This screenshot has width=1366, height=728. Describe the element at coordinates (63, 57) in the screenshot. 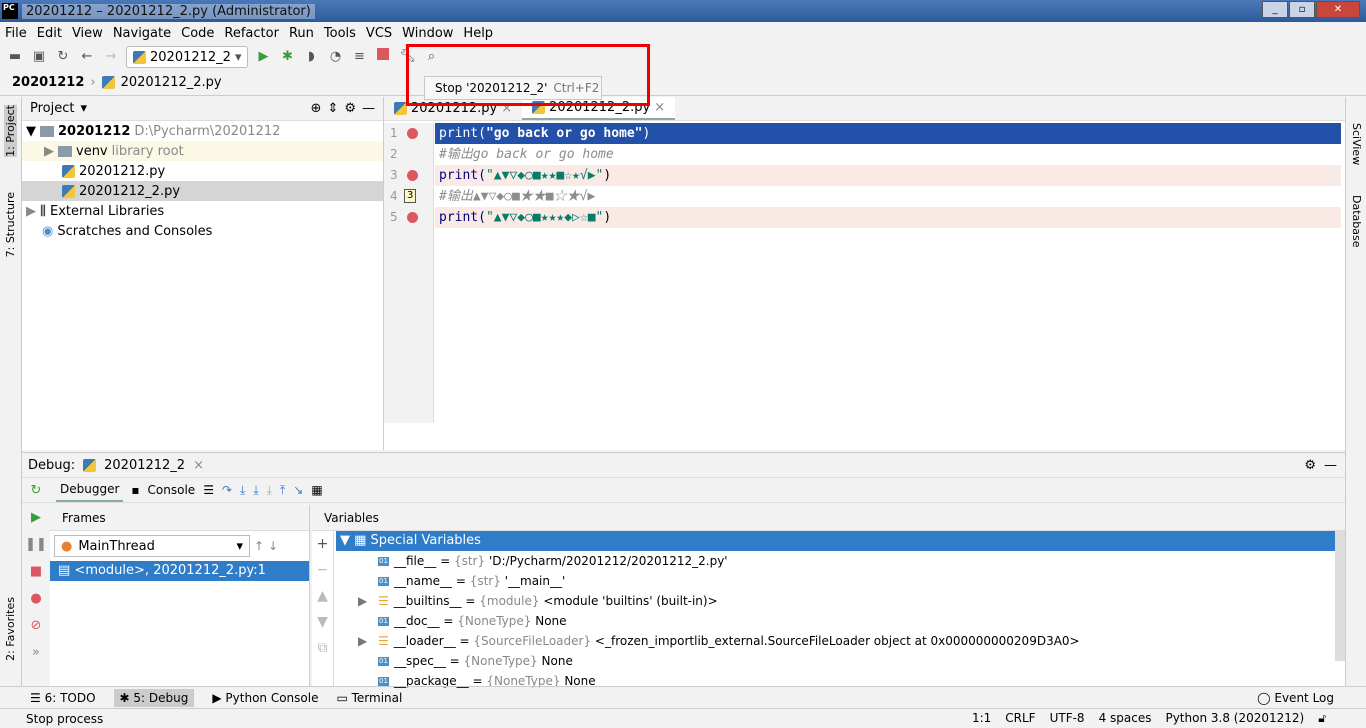

I see `sync-icon: ↻` at that location.